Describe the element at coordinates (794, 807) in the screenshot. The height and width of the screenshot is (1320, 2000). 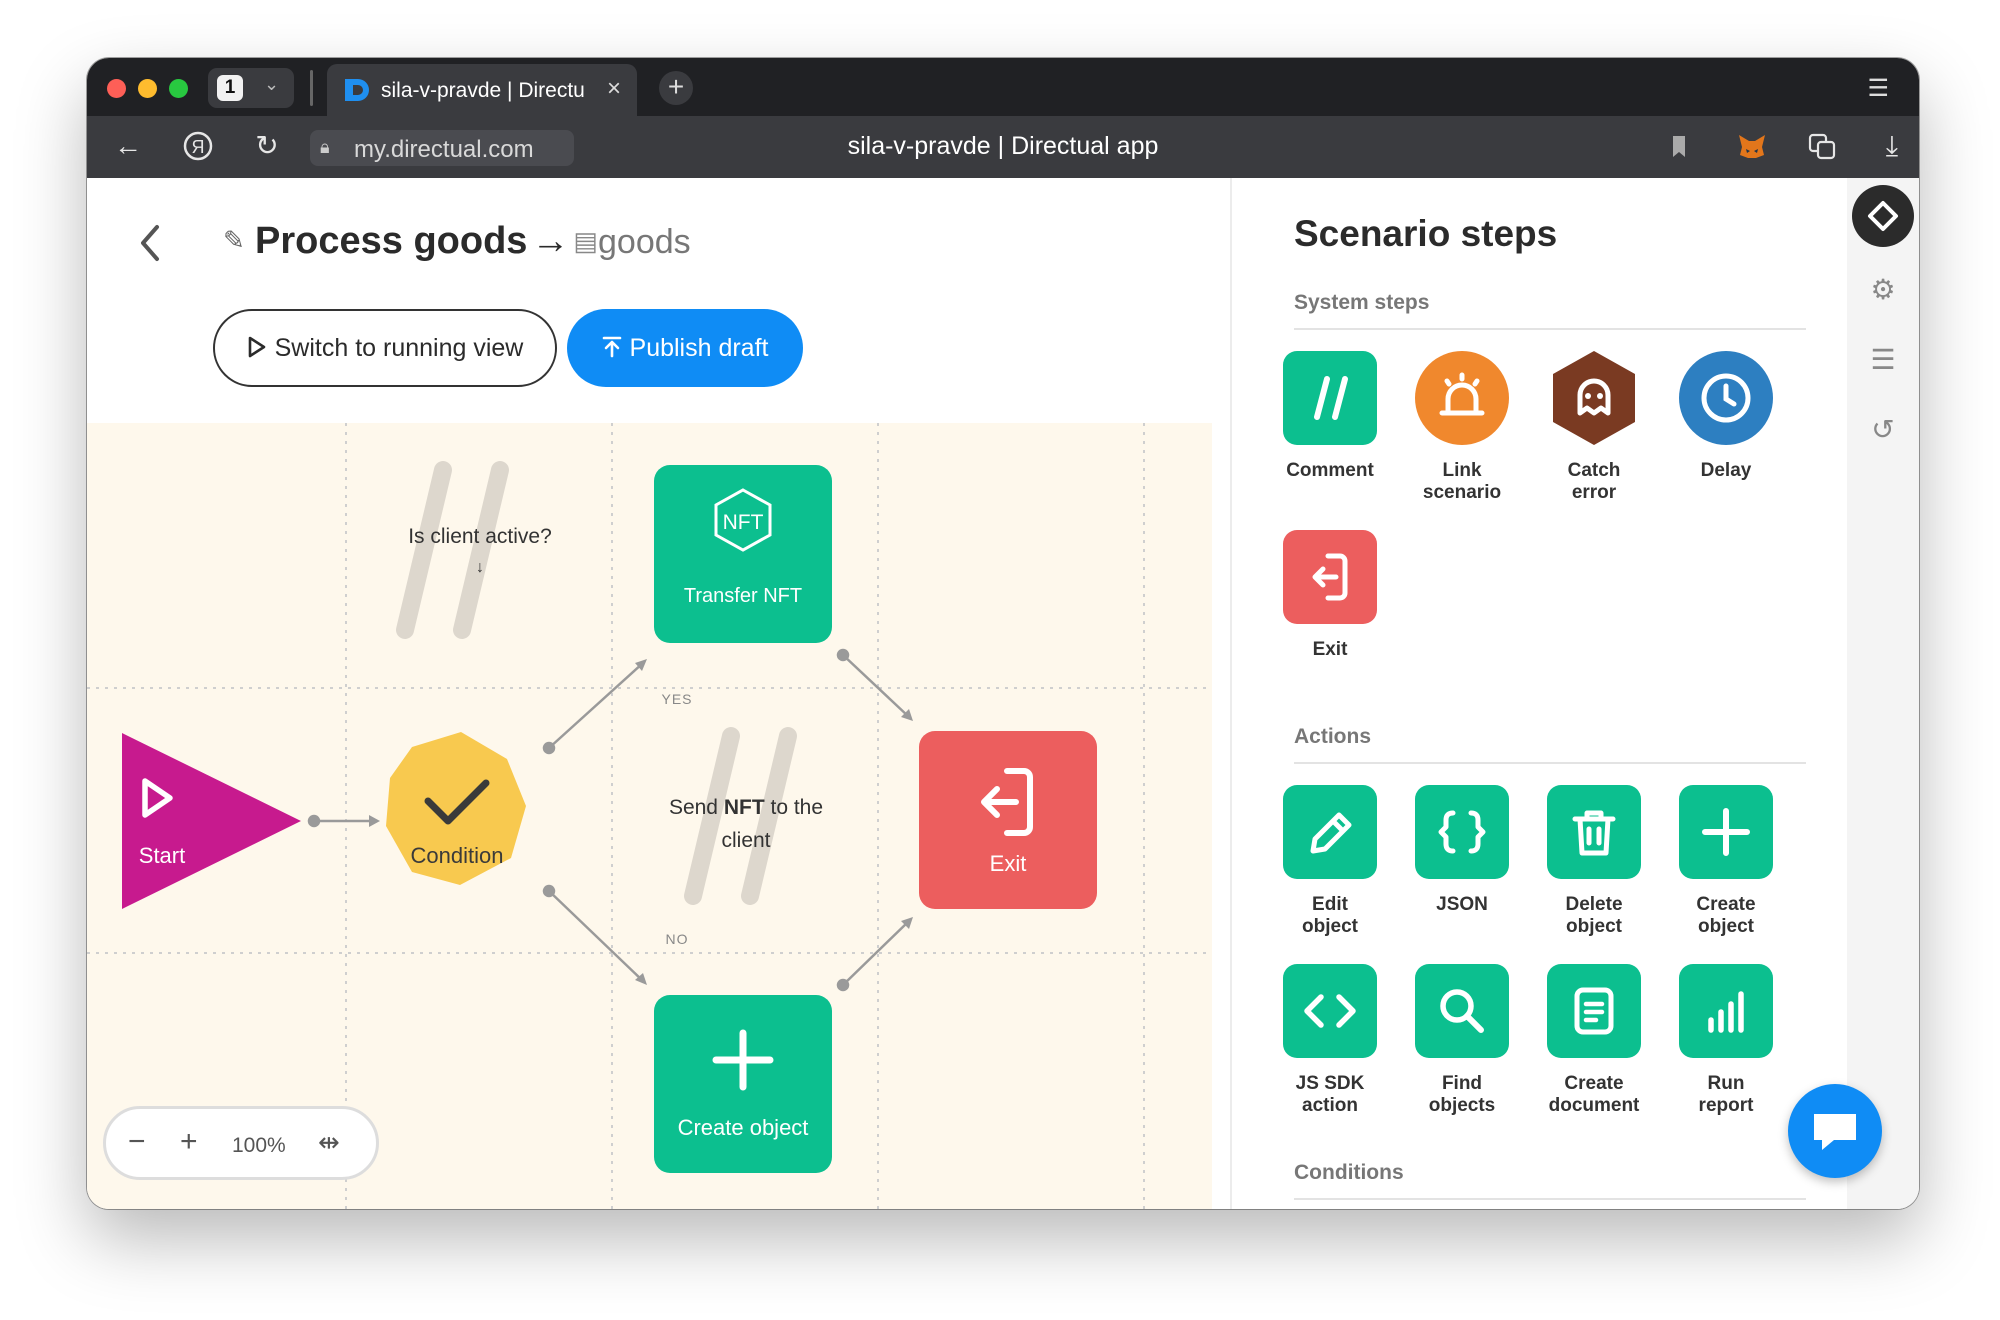
I see `comment-send-nft-part2: to the` at that location.